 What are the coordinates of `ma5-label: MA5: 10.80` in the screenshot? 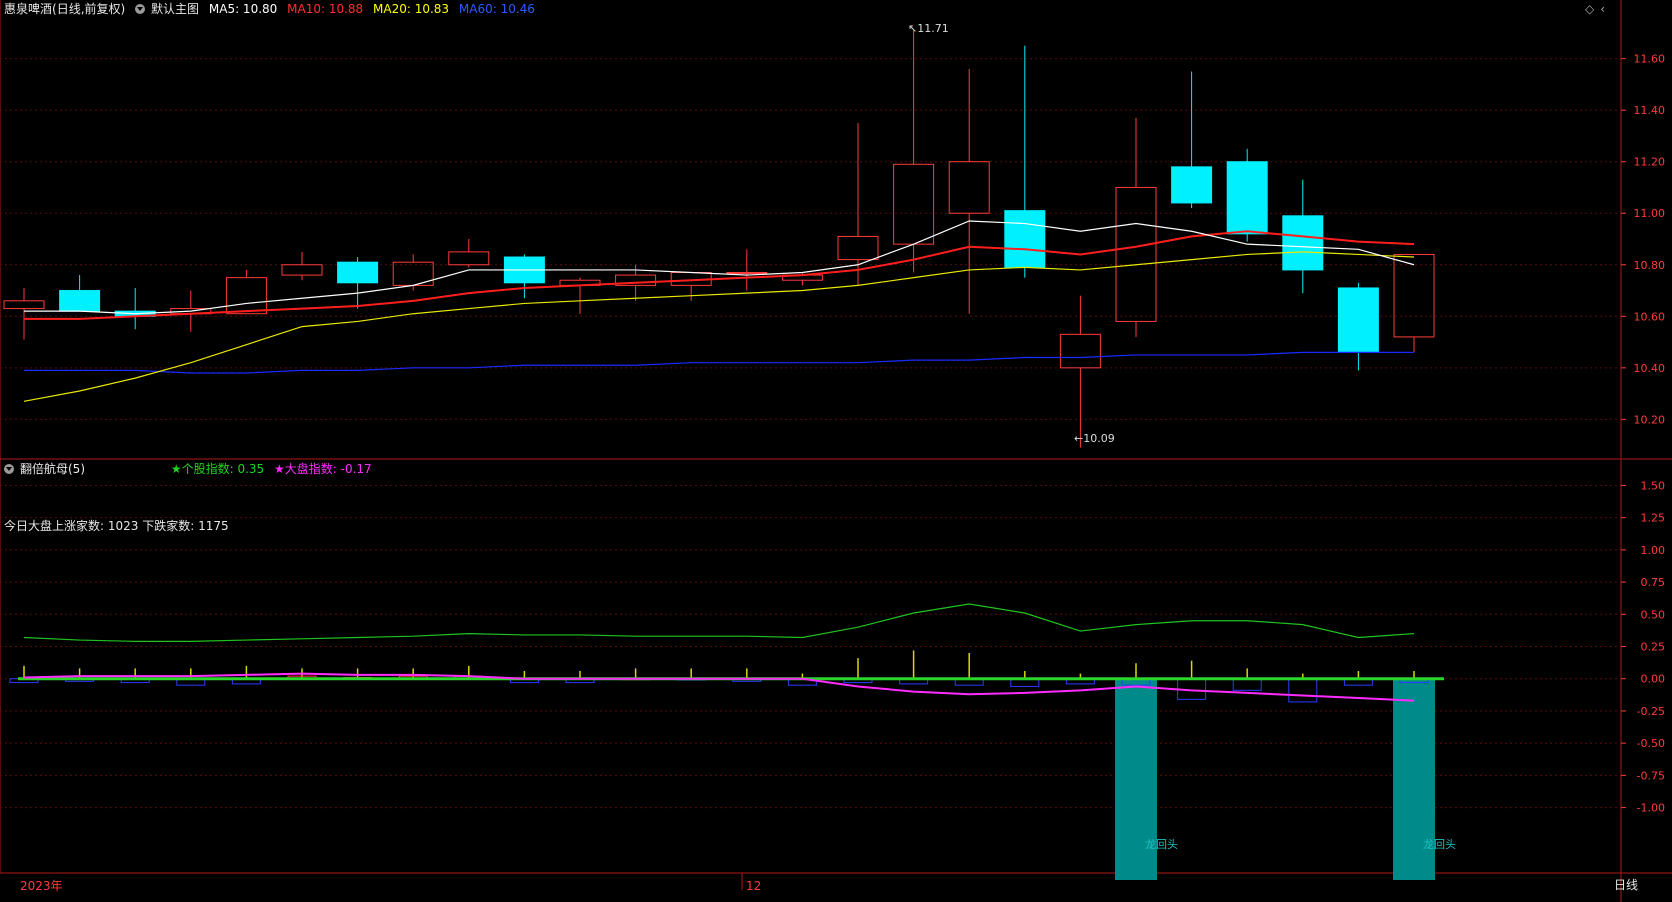 It's located at (243, 9).